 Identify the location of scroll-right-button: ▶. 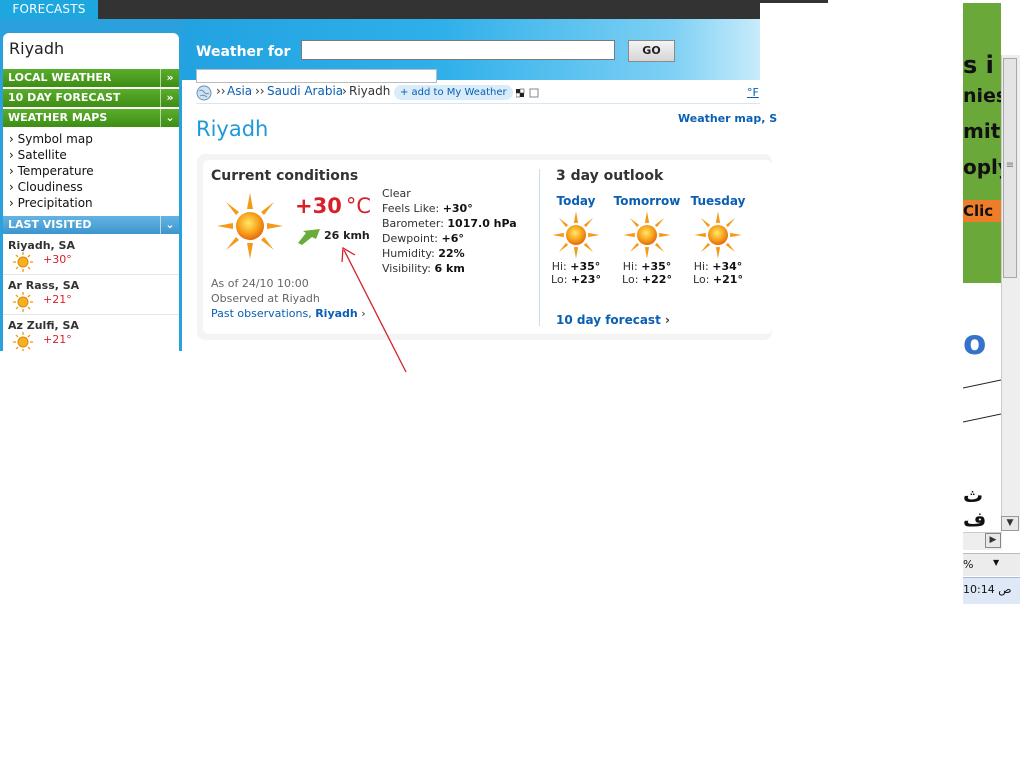
(993, 540).